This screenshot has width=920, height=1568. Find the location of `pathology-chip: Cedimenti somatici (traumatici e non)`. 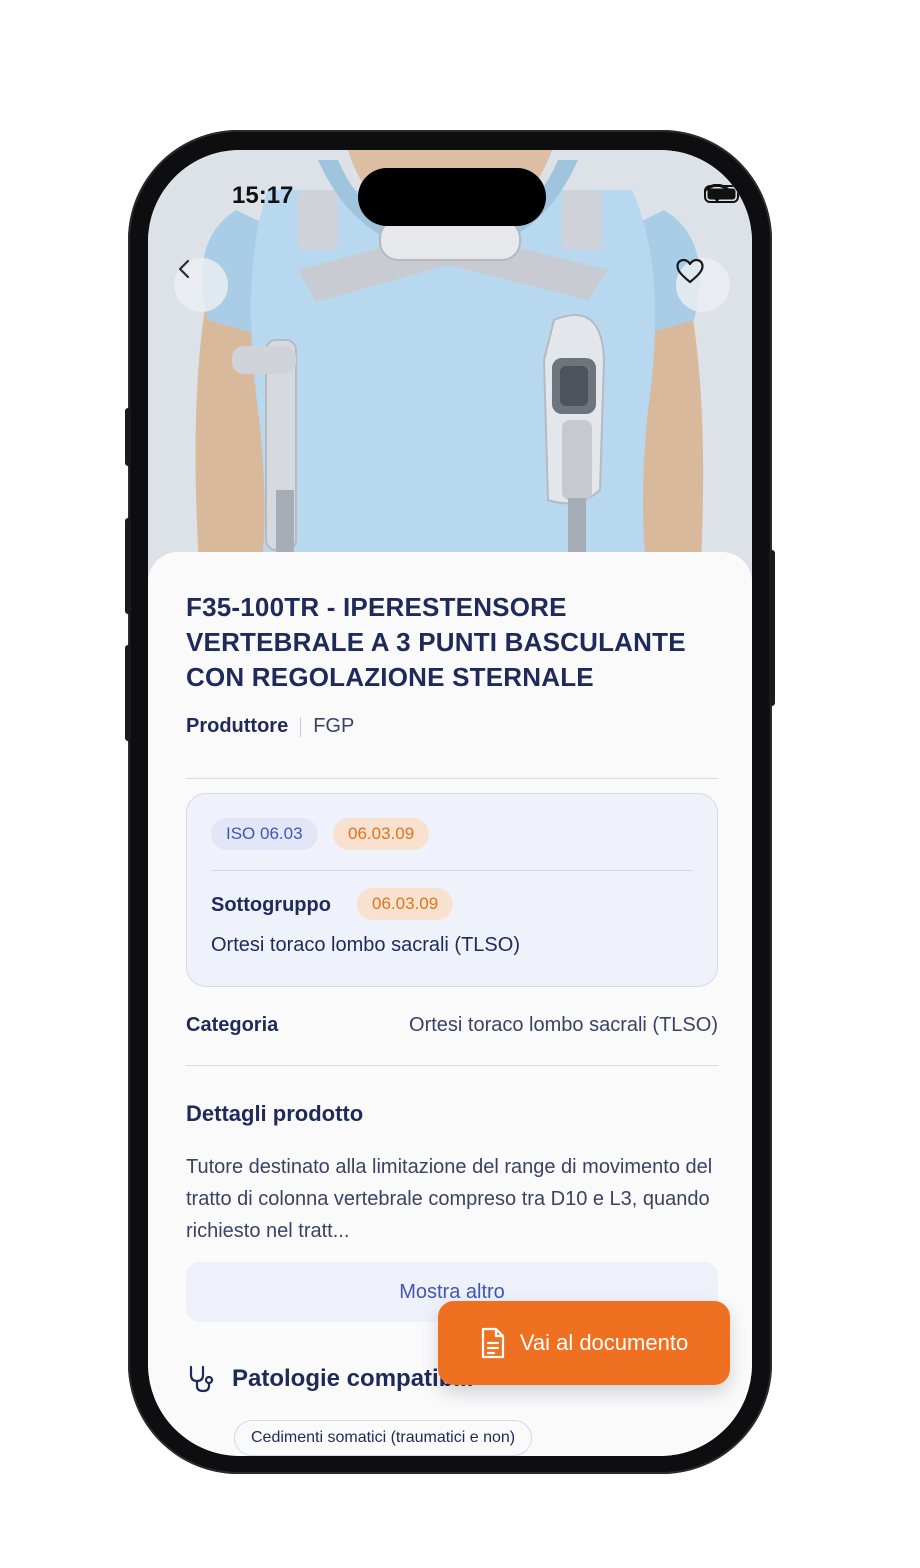

pathology-chip: Cedimenti somatici (traumatici e non) is located at coordinates (383, 1438).